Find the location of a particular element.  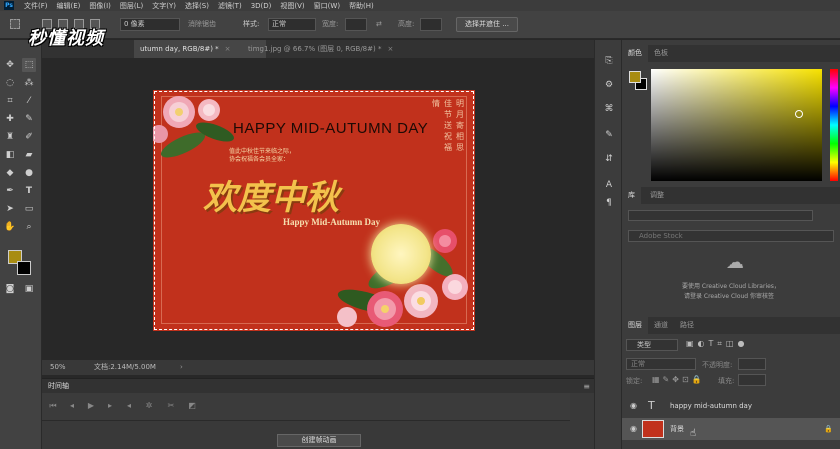

tab-paths: 路径 is located at coordinates (687, 325).